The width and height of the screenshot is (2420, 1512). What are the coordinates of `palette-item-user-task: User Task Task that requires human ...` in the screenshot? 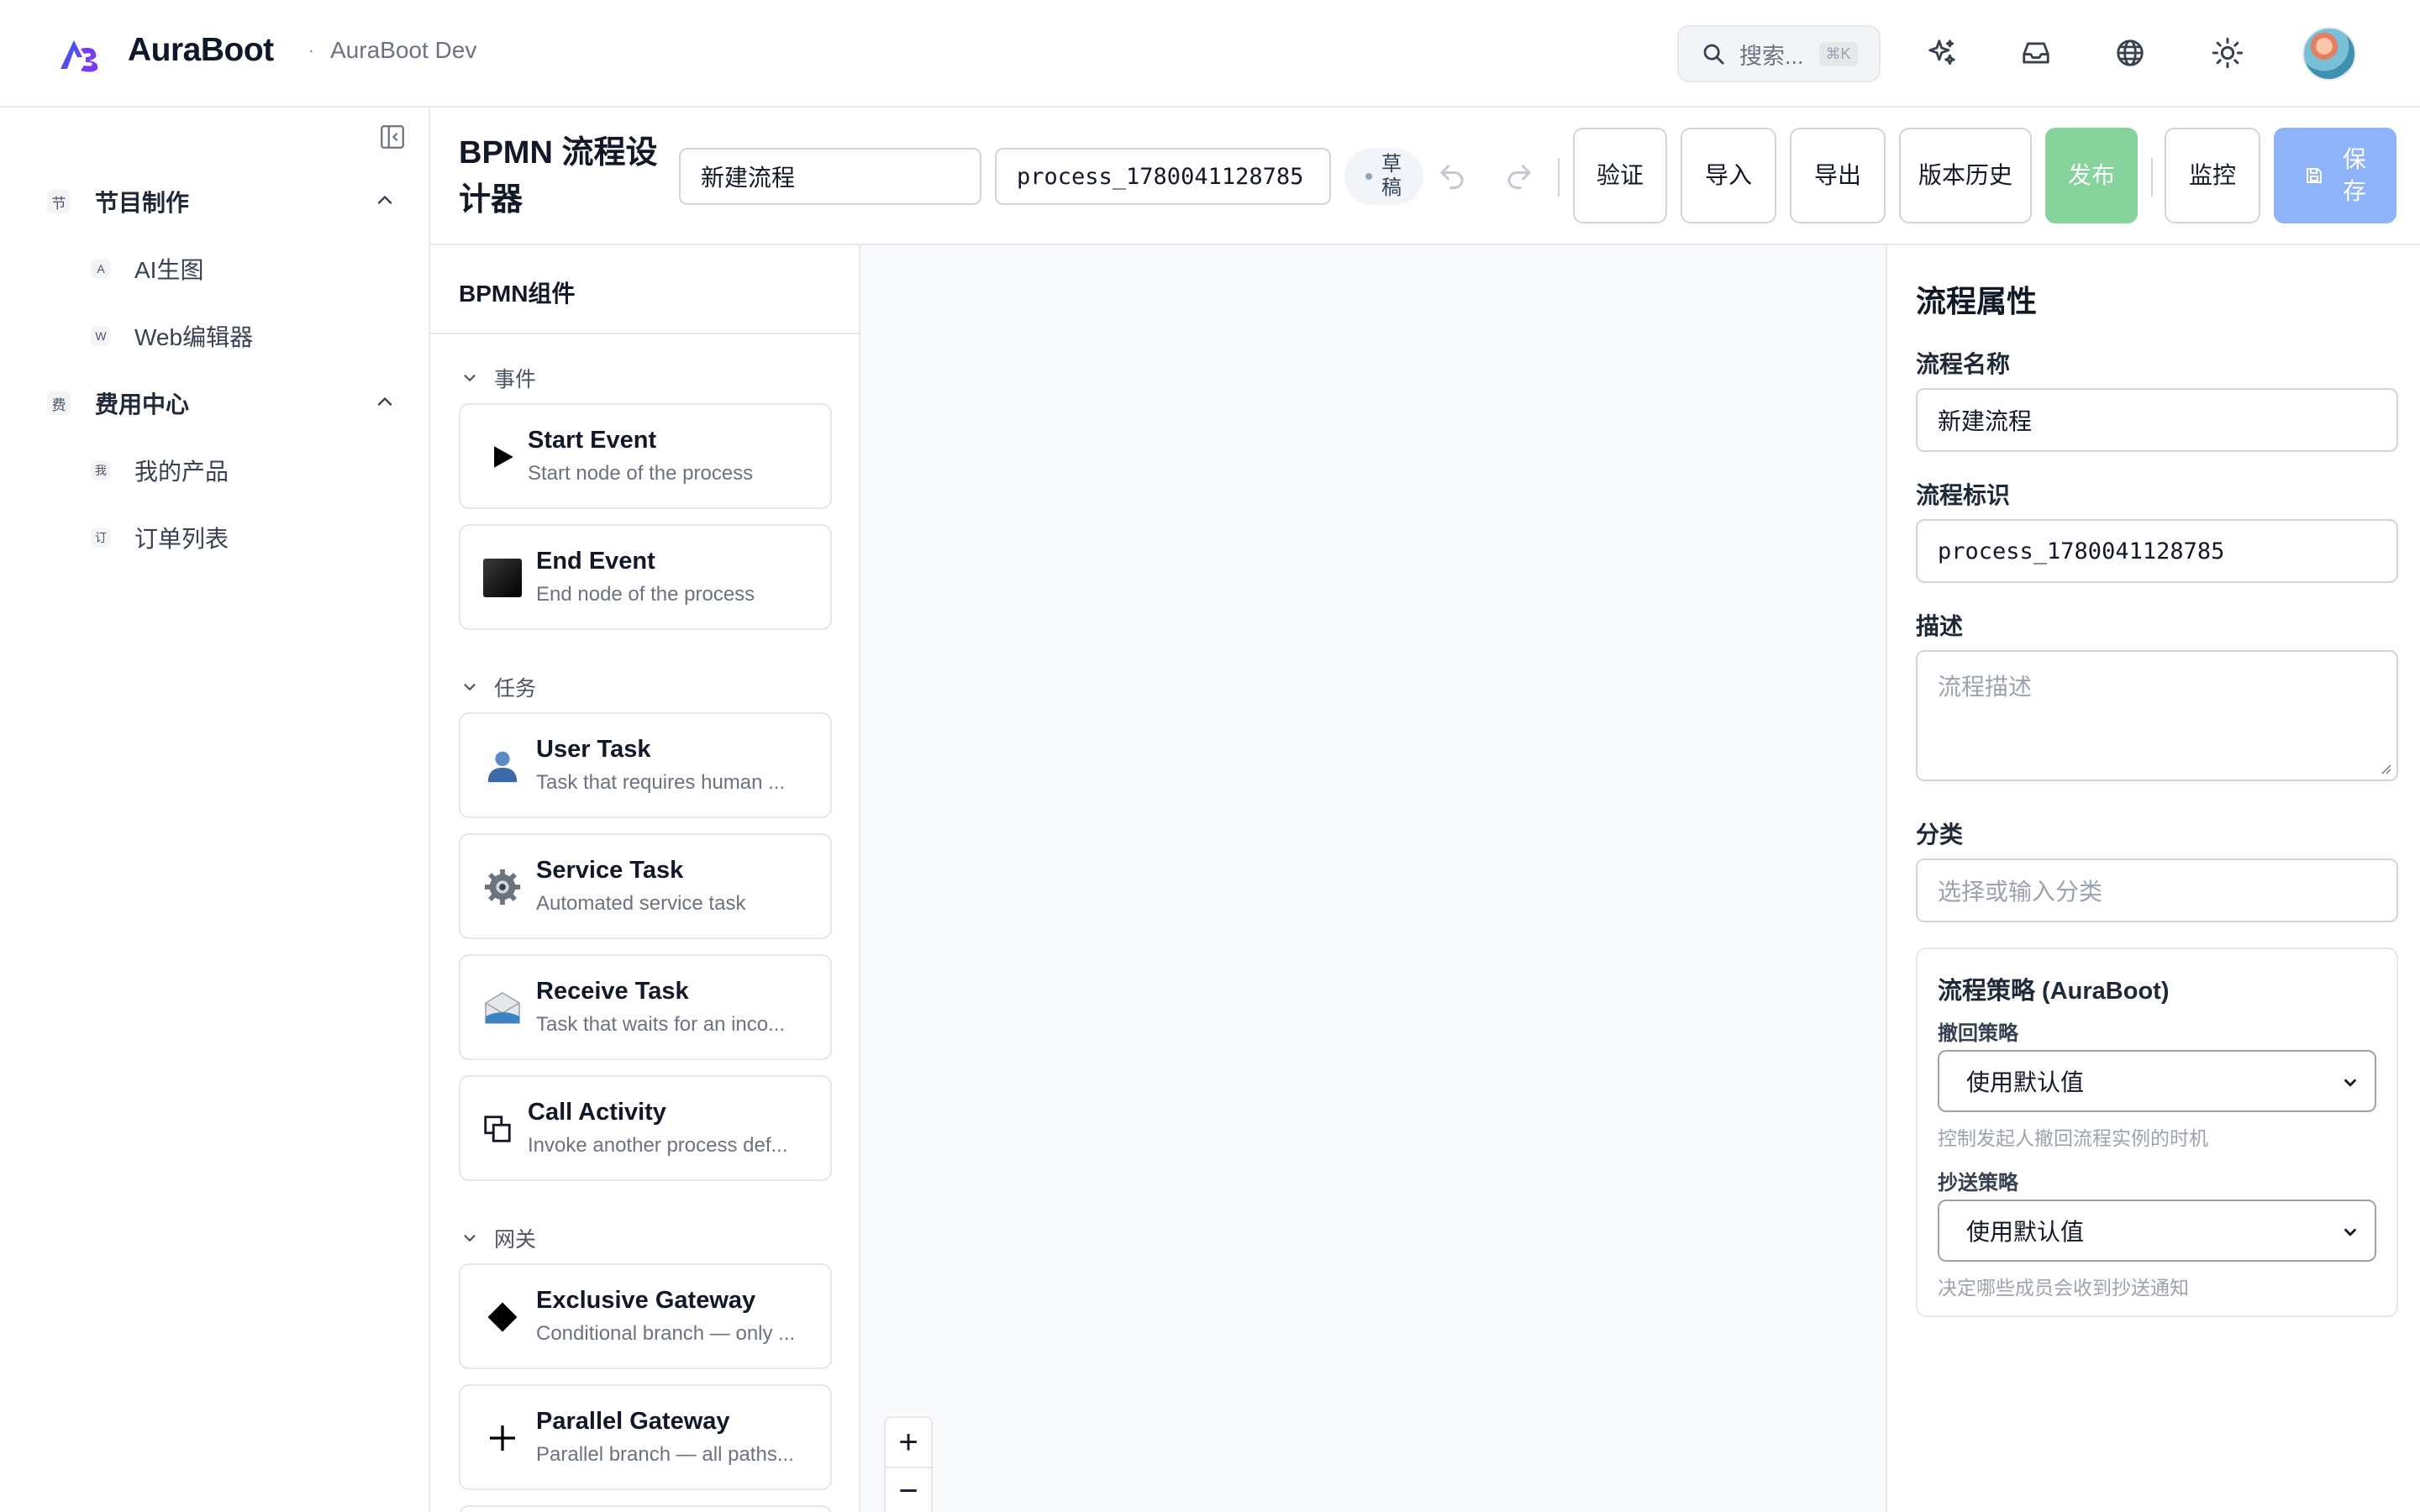 It's located at (645, 765).